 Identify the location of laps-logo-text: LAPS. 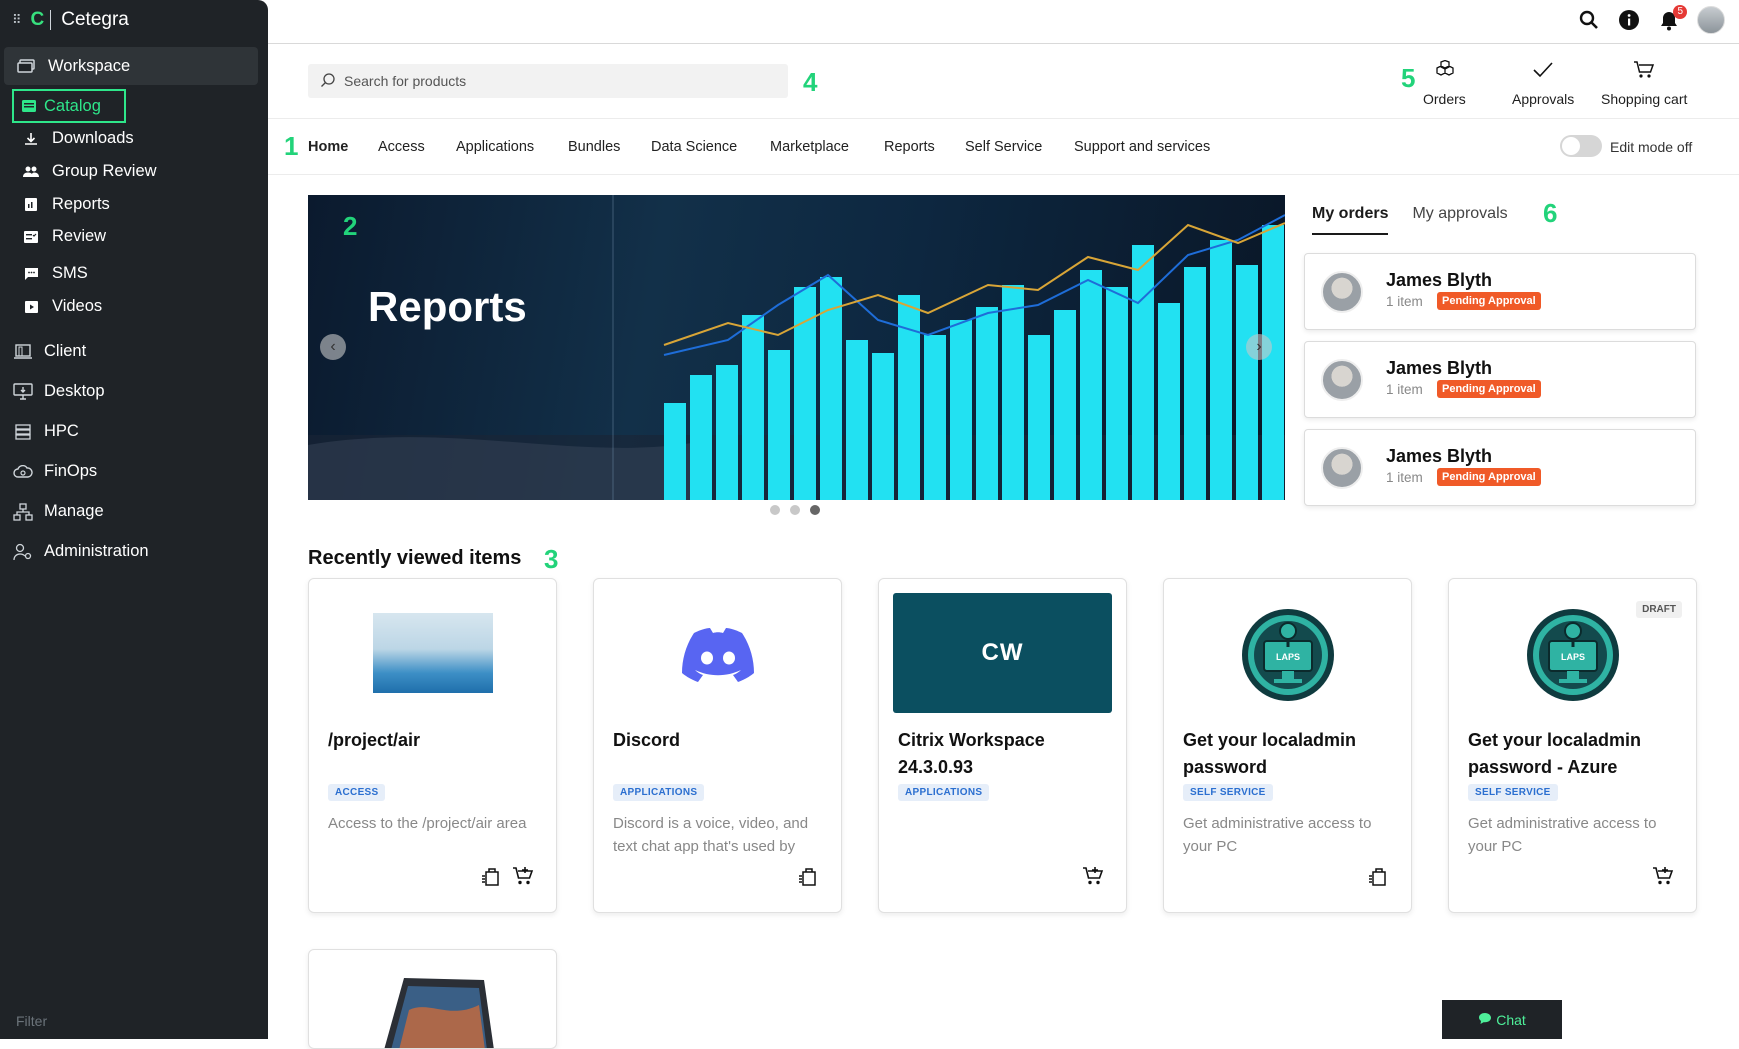
(1573, 657).